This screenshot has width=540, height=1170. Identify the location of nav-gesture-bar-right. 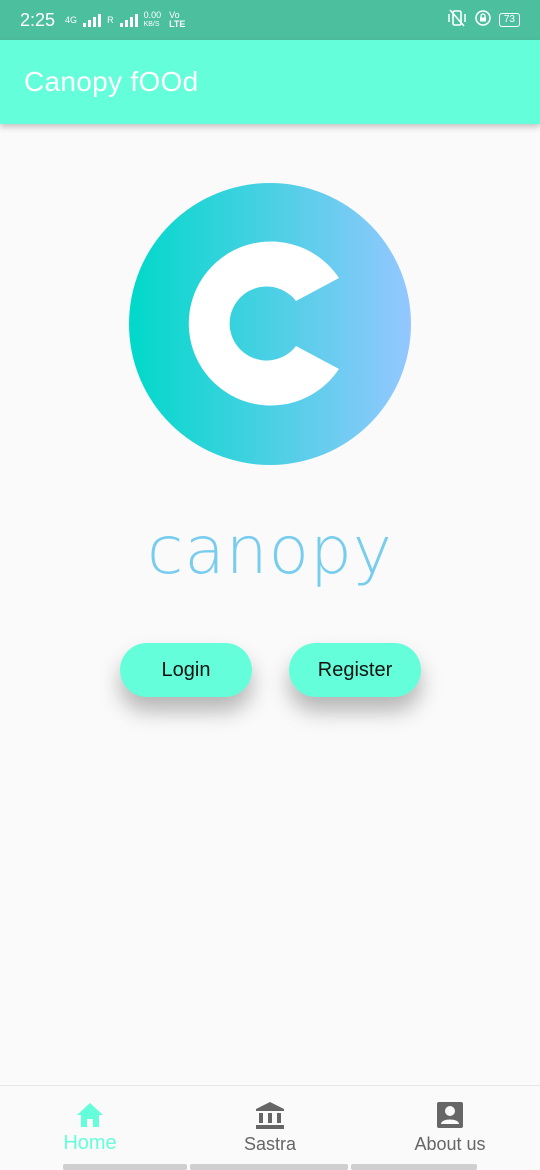
(414, 1167).